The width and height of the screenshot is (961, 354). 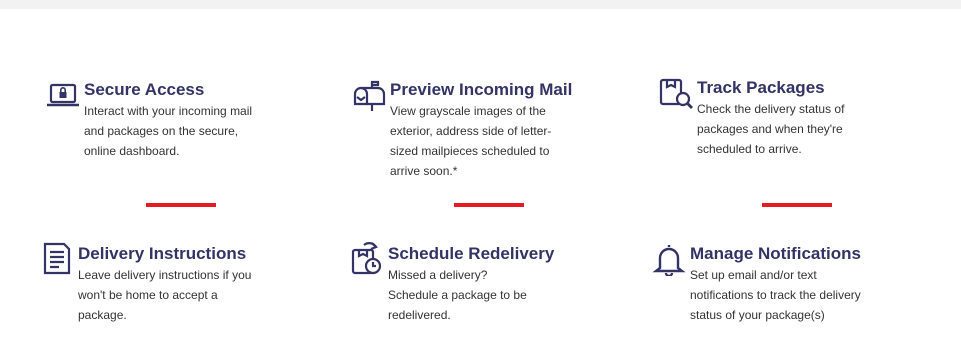 I want to click on top-bar, so click(x=480, y=4).